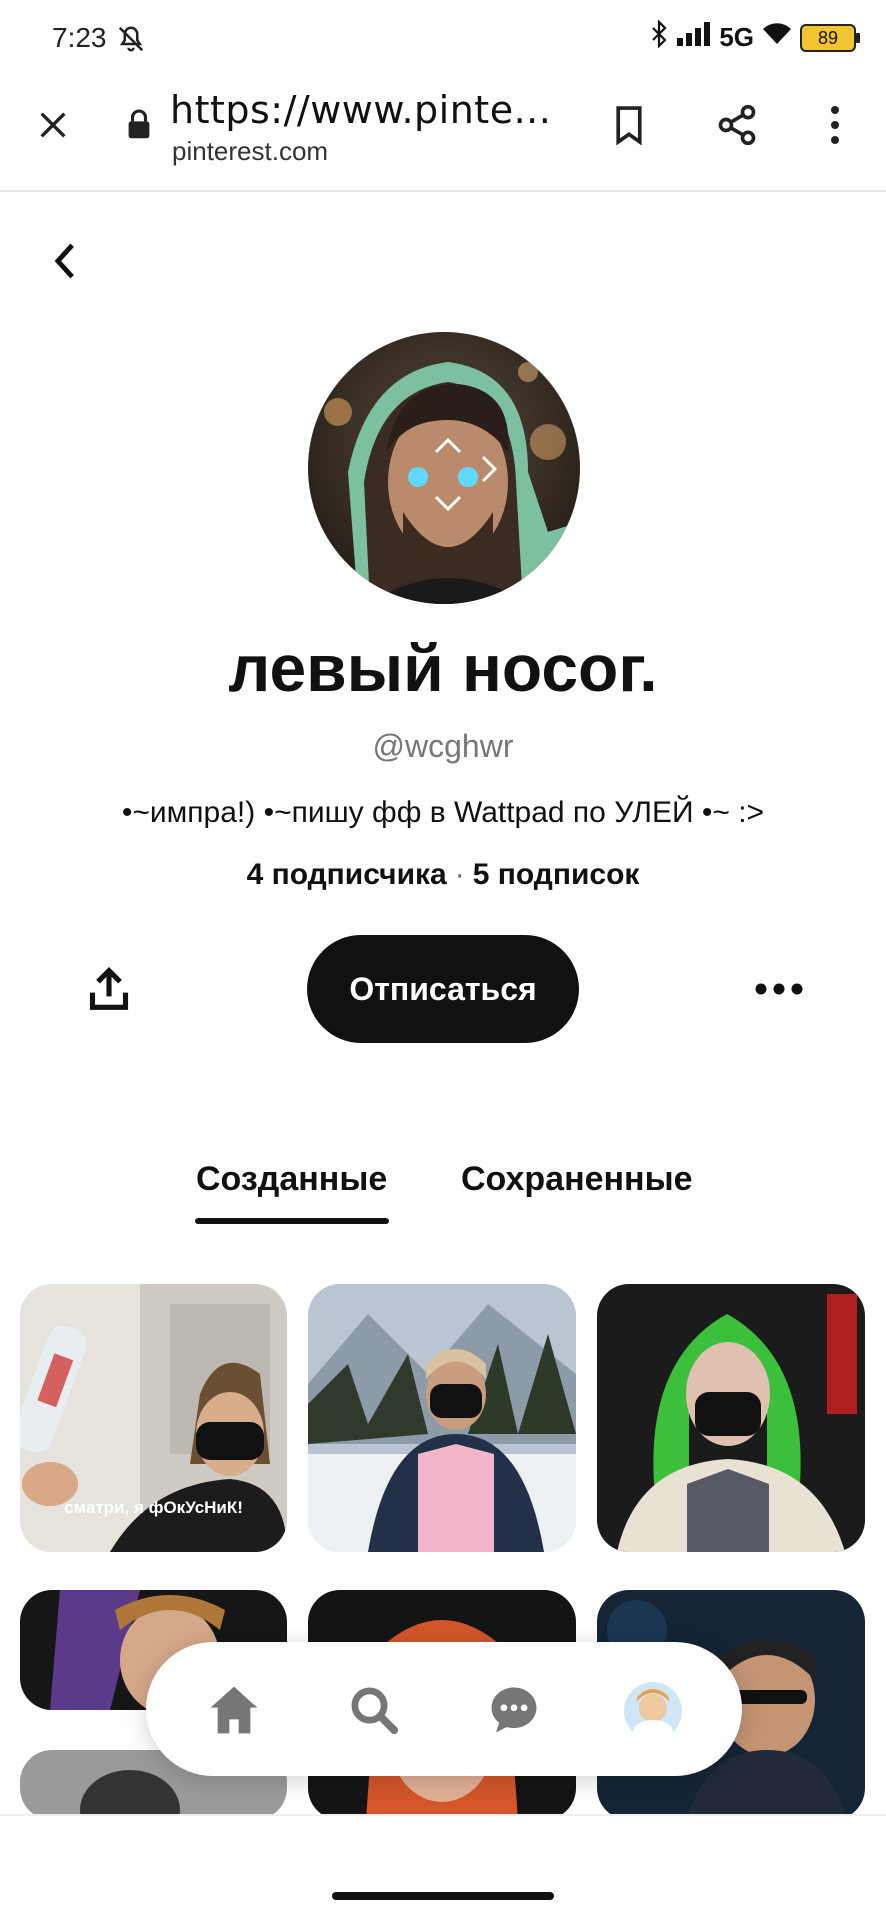 Image resolution: width=886 pixels, height=1922 pixels. Describe the element at coordinates (79, 37) in the screenshot. I see `status-time: 7:23` at that location.